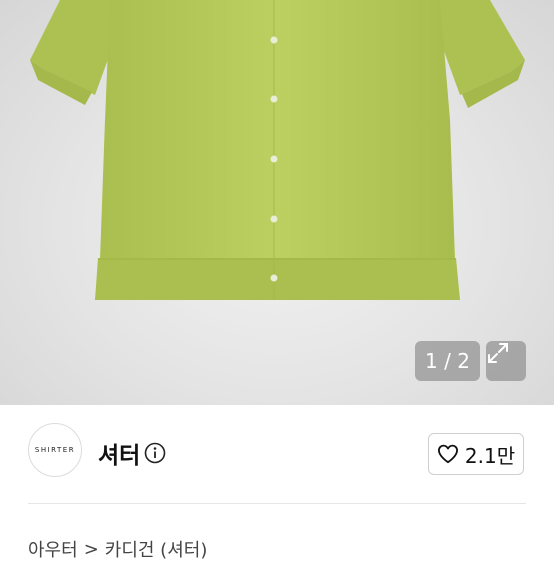 Image resolution: width=554 pixels, height=562 pixels. What do you see at coordinates (119, 453) in the screenshot?
I see `shop-name: 셔터` at bounding box center [119, 453].